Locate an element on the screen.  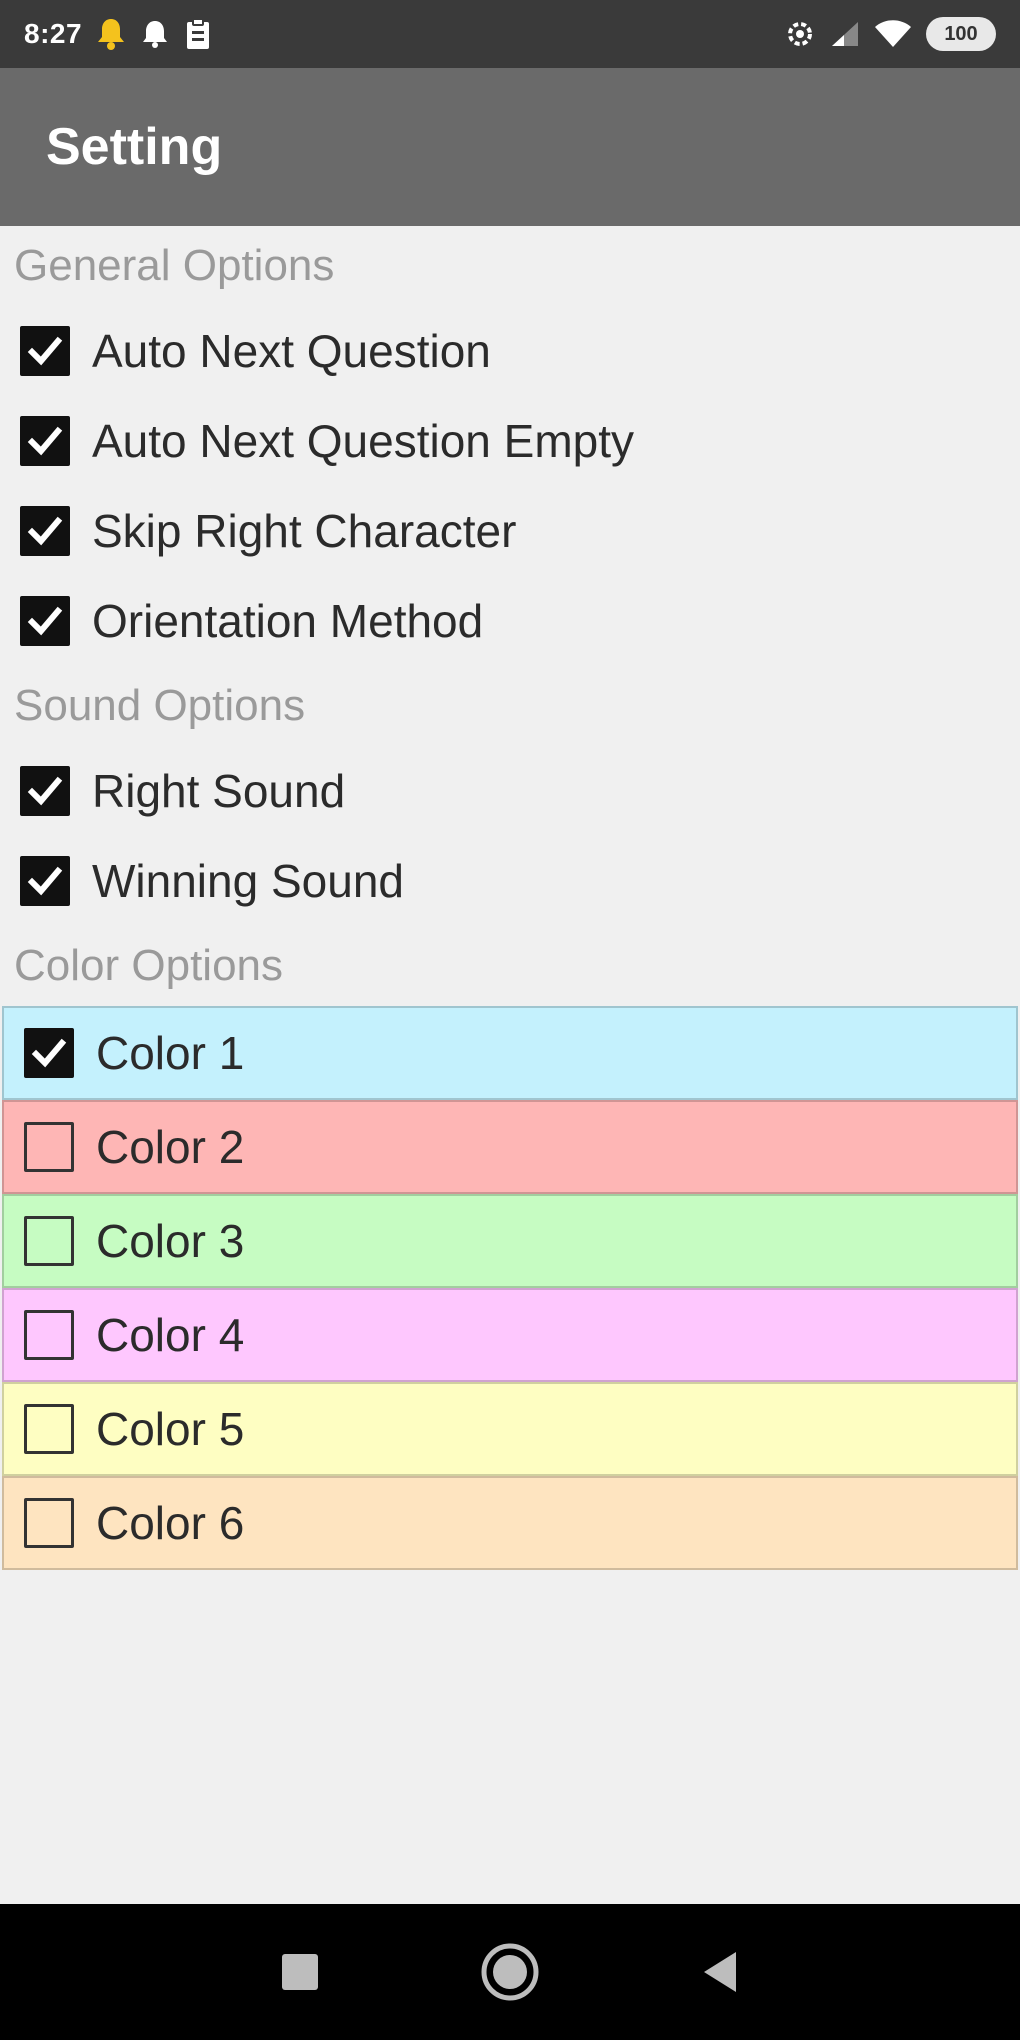
option-color-2: Color 2 is located at coordinates (510, 1147).